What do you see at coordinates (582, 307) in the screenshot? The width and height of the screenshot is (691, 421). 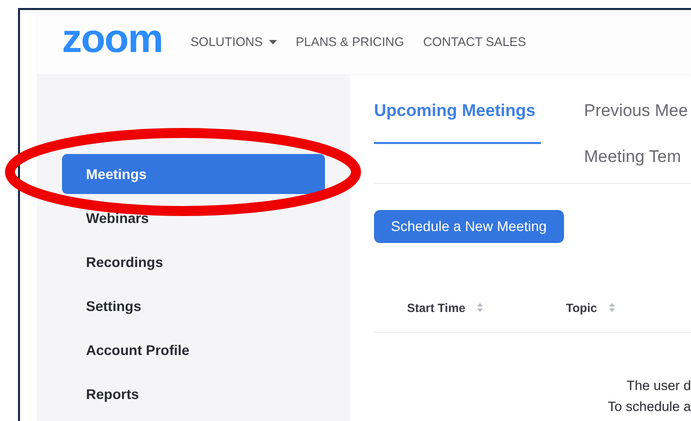 I see `column-header: Topic` at bounding box center [582, 307].